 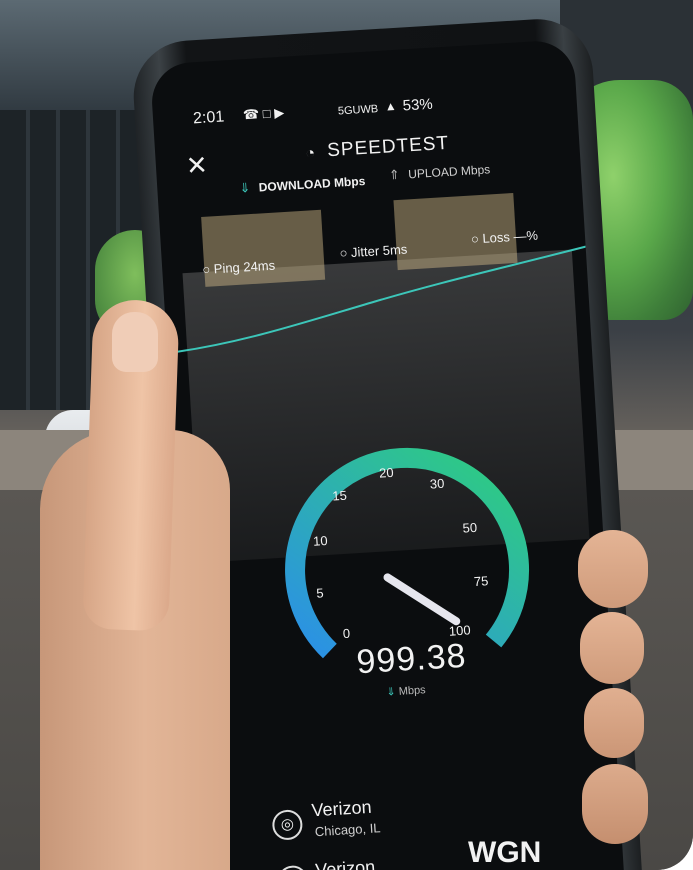 What do you see at coordinates (393, 692) in the screenshot?
I see `unit-arrow-icon: ⇓` at bounding box center [393, 692].